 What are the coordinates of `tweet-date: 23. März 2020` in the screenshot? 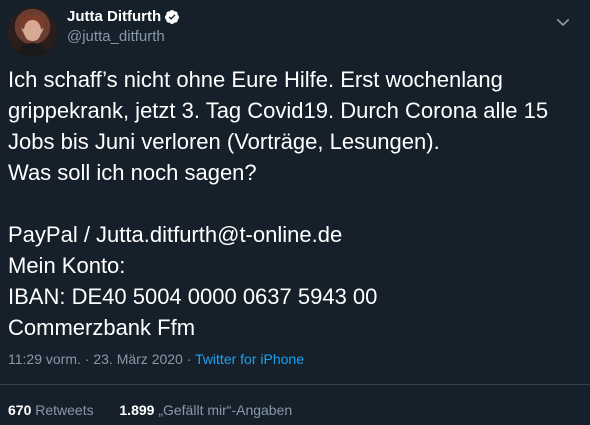 It's located at (138, 359).